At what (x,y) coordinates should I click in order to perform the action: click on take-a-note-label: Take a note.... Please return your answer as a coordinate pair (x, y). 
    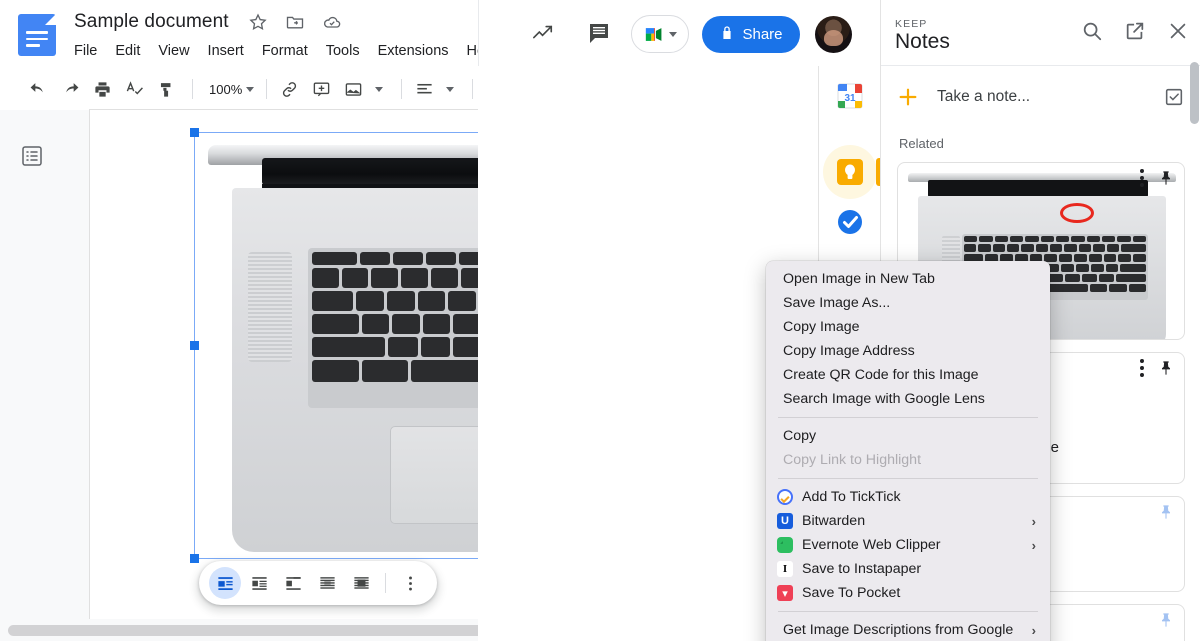
    Looking at the image, I should click on (1050, 97).